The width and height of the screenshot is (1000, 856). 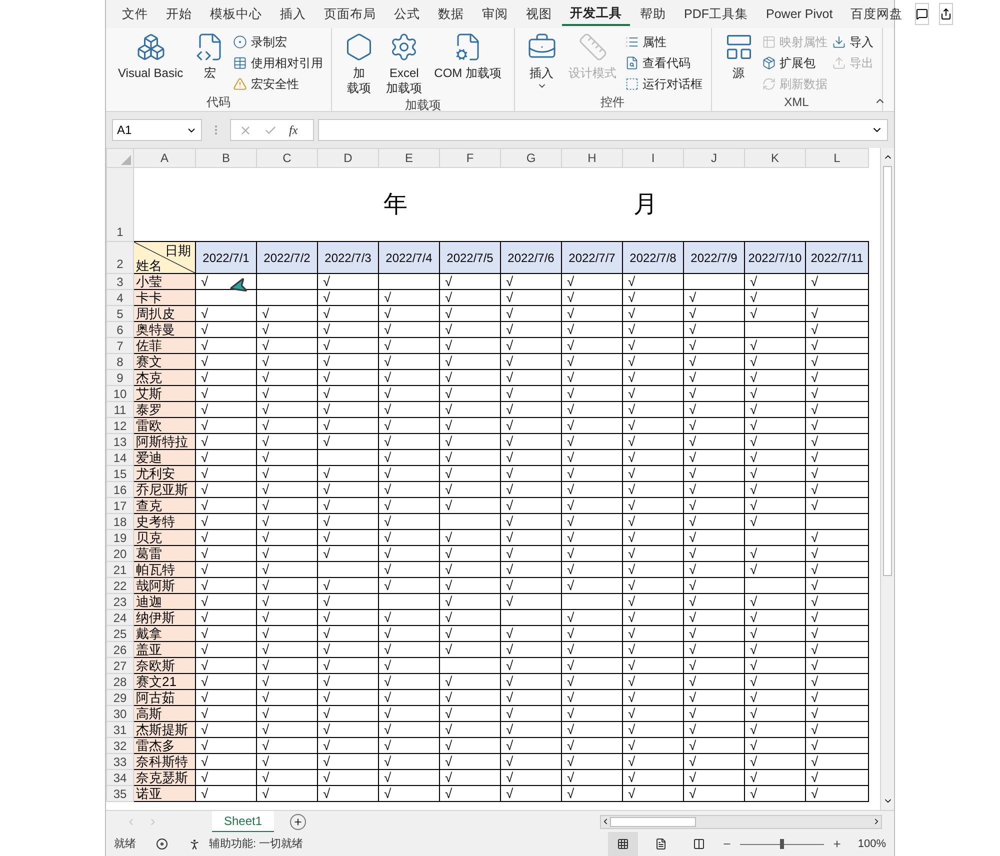 I want to click on vertical-scrollbar, so click(x=887, y=479).